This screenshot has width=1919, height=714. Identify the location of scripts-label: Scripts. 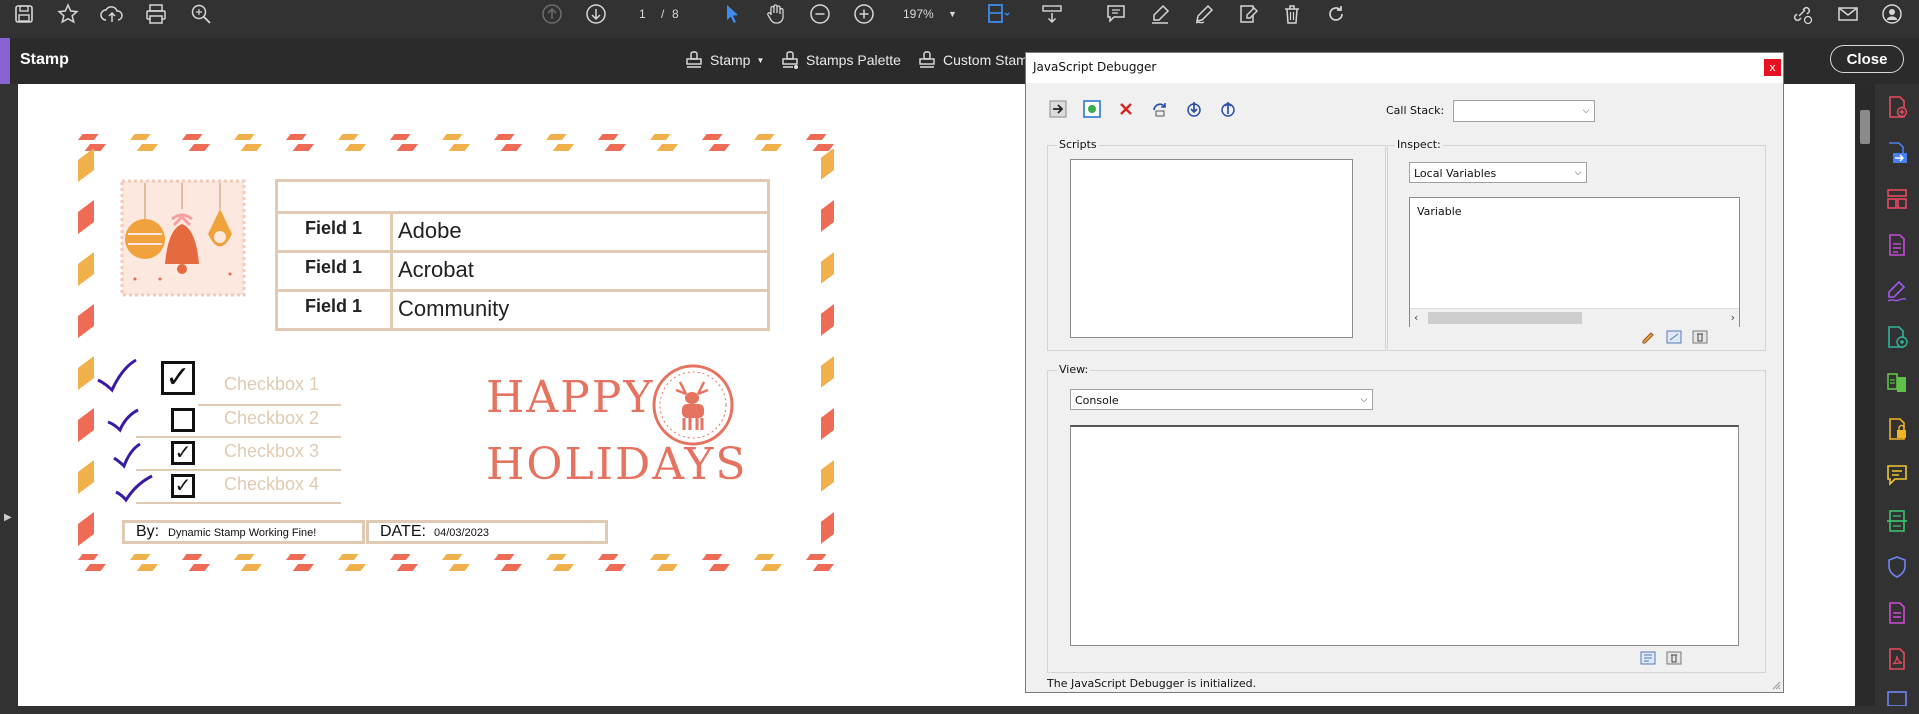
(1078, 144).